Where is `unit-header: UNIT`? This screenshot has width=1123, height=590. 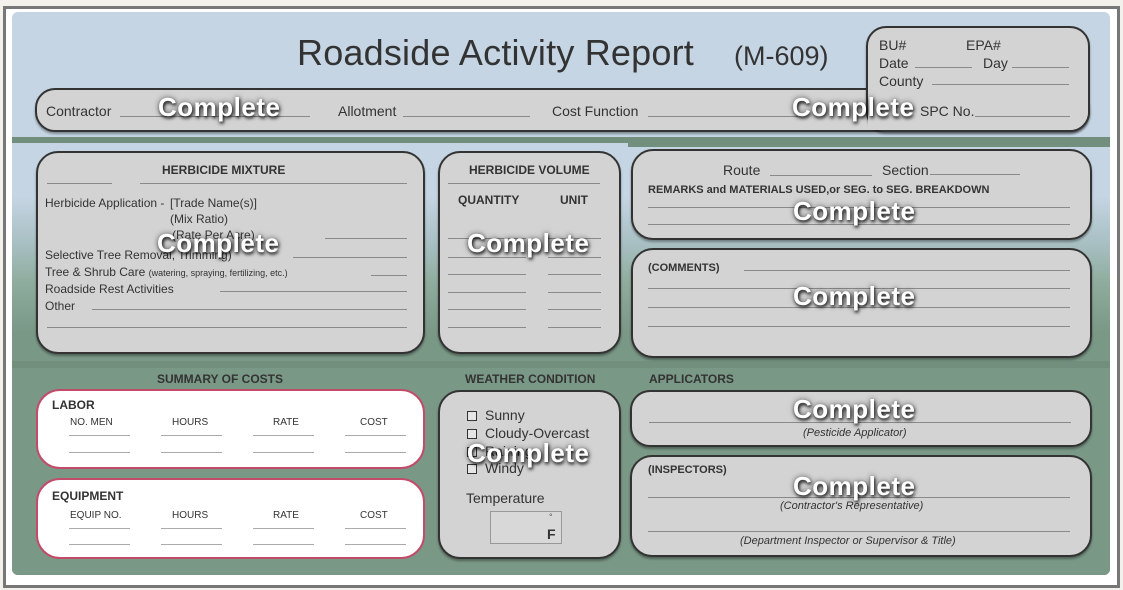 unit-header: UNIT is located at coordinates (574, 200).